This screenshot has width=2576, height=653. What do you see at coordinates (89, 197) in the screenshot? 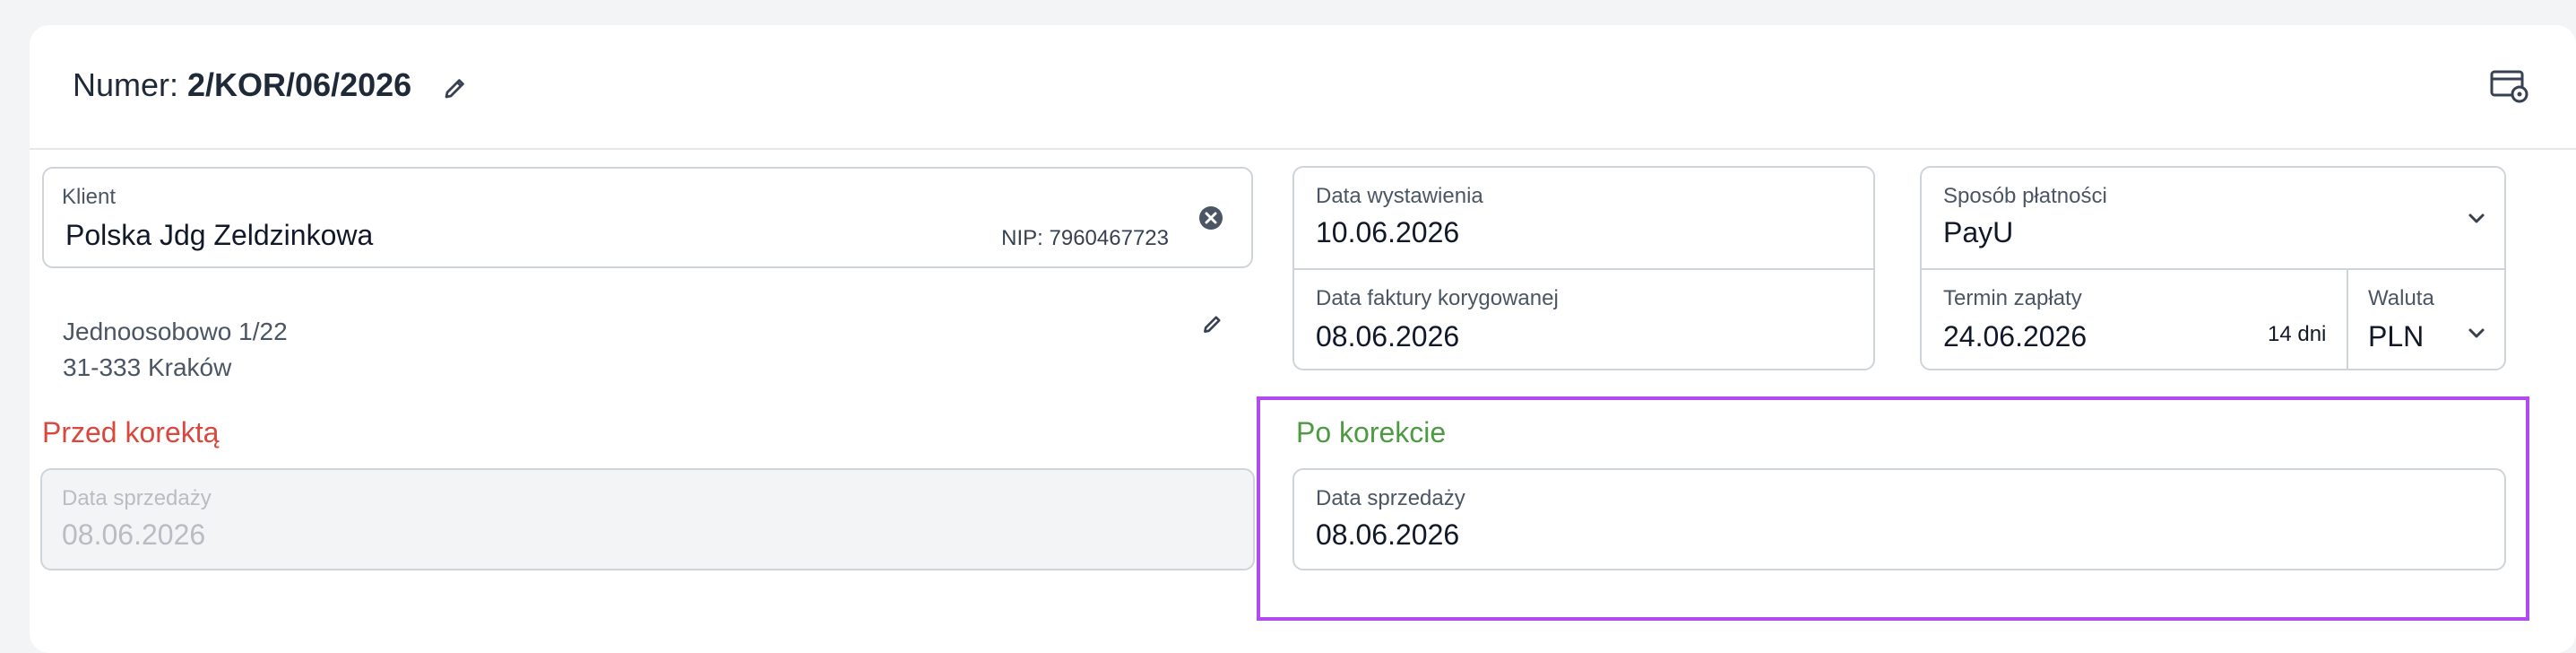
I see `client-label: Klient` at bounding box center [89, 197].